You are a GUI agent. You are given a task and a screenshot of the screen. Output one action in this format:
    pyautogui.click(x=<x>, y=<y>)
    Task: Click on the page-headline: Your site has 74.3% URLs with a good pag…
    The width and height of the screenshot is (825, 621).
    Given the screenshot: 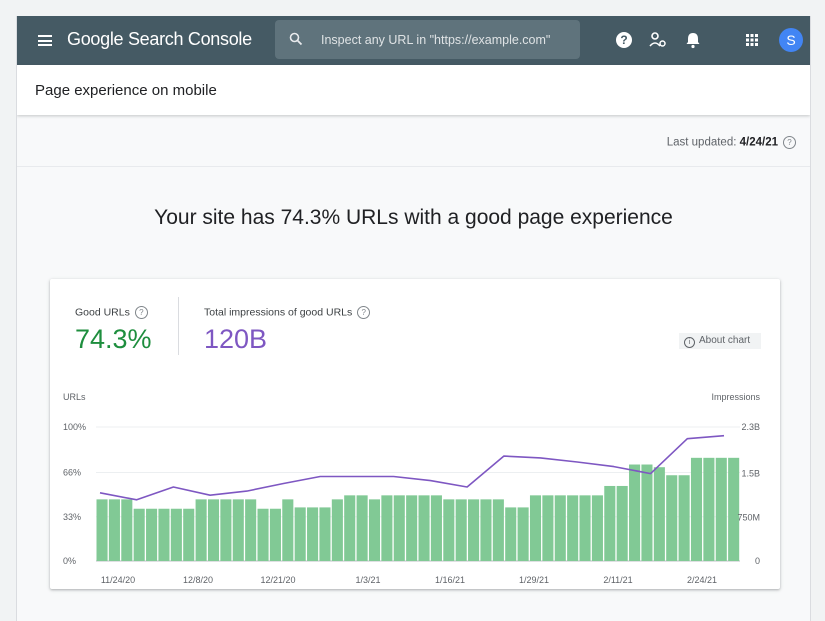 What is the action you would take?
    pyautogui.click(x=413, y=217)
    